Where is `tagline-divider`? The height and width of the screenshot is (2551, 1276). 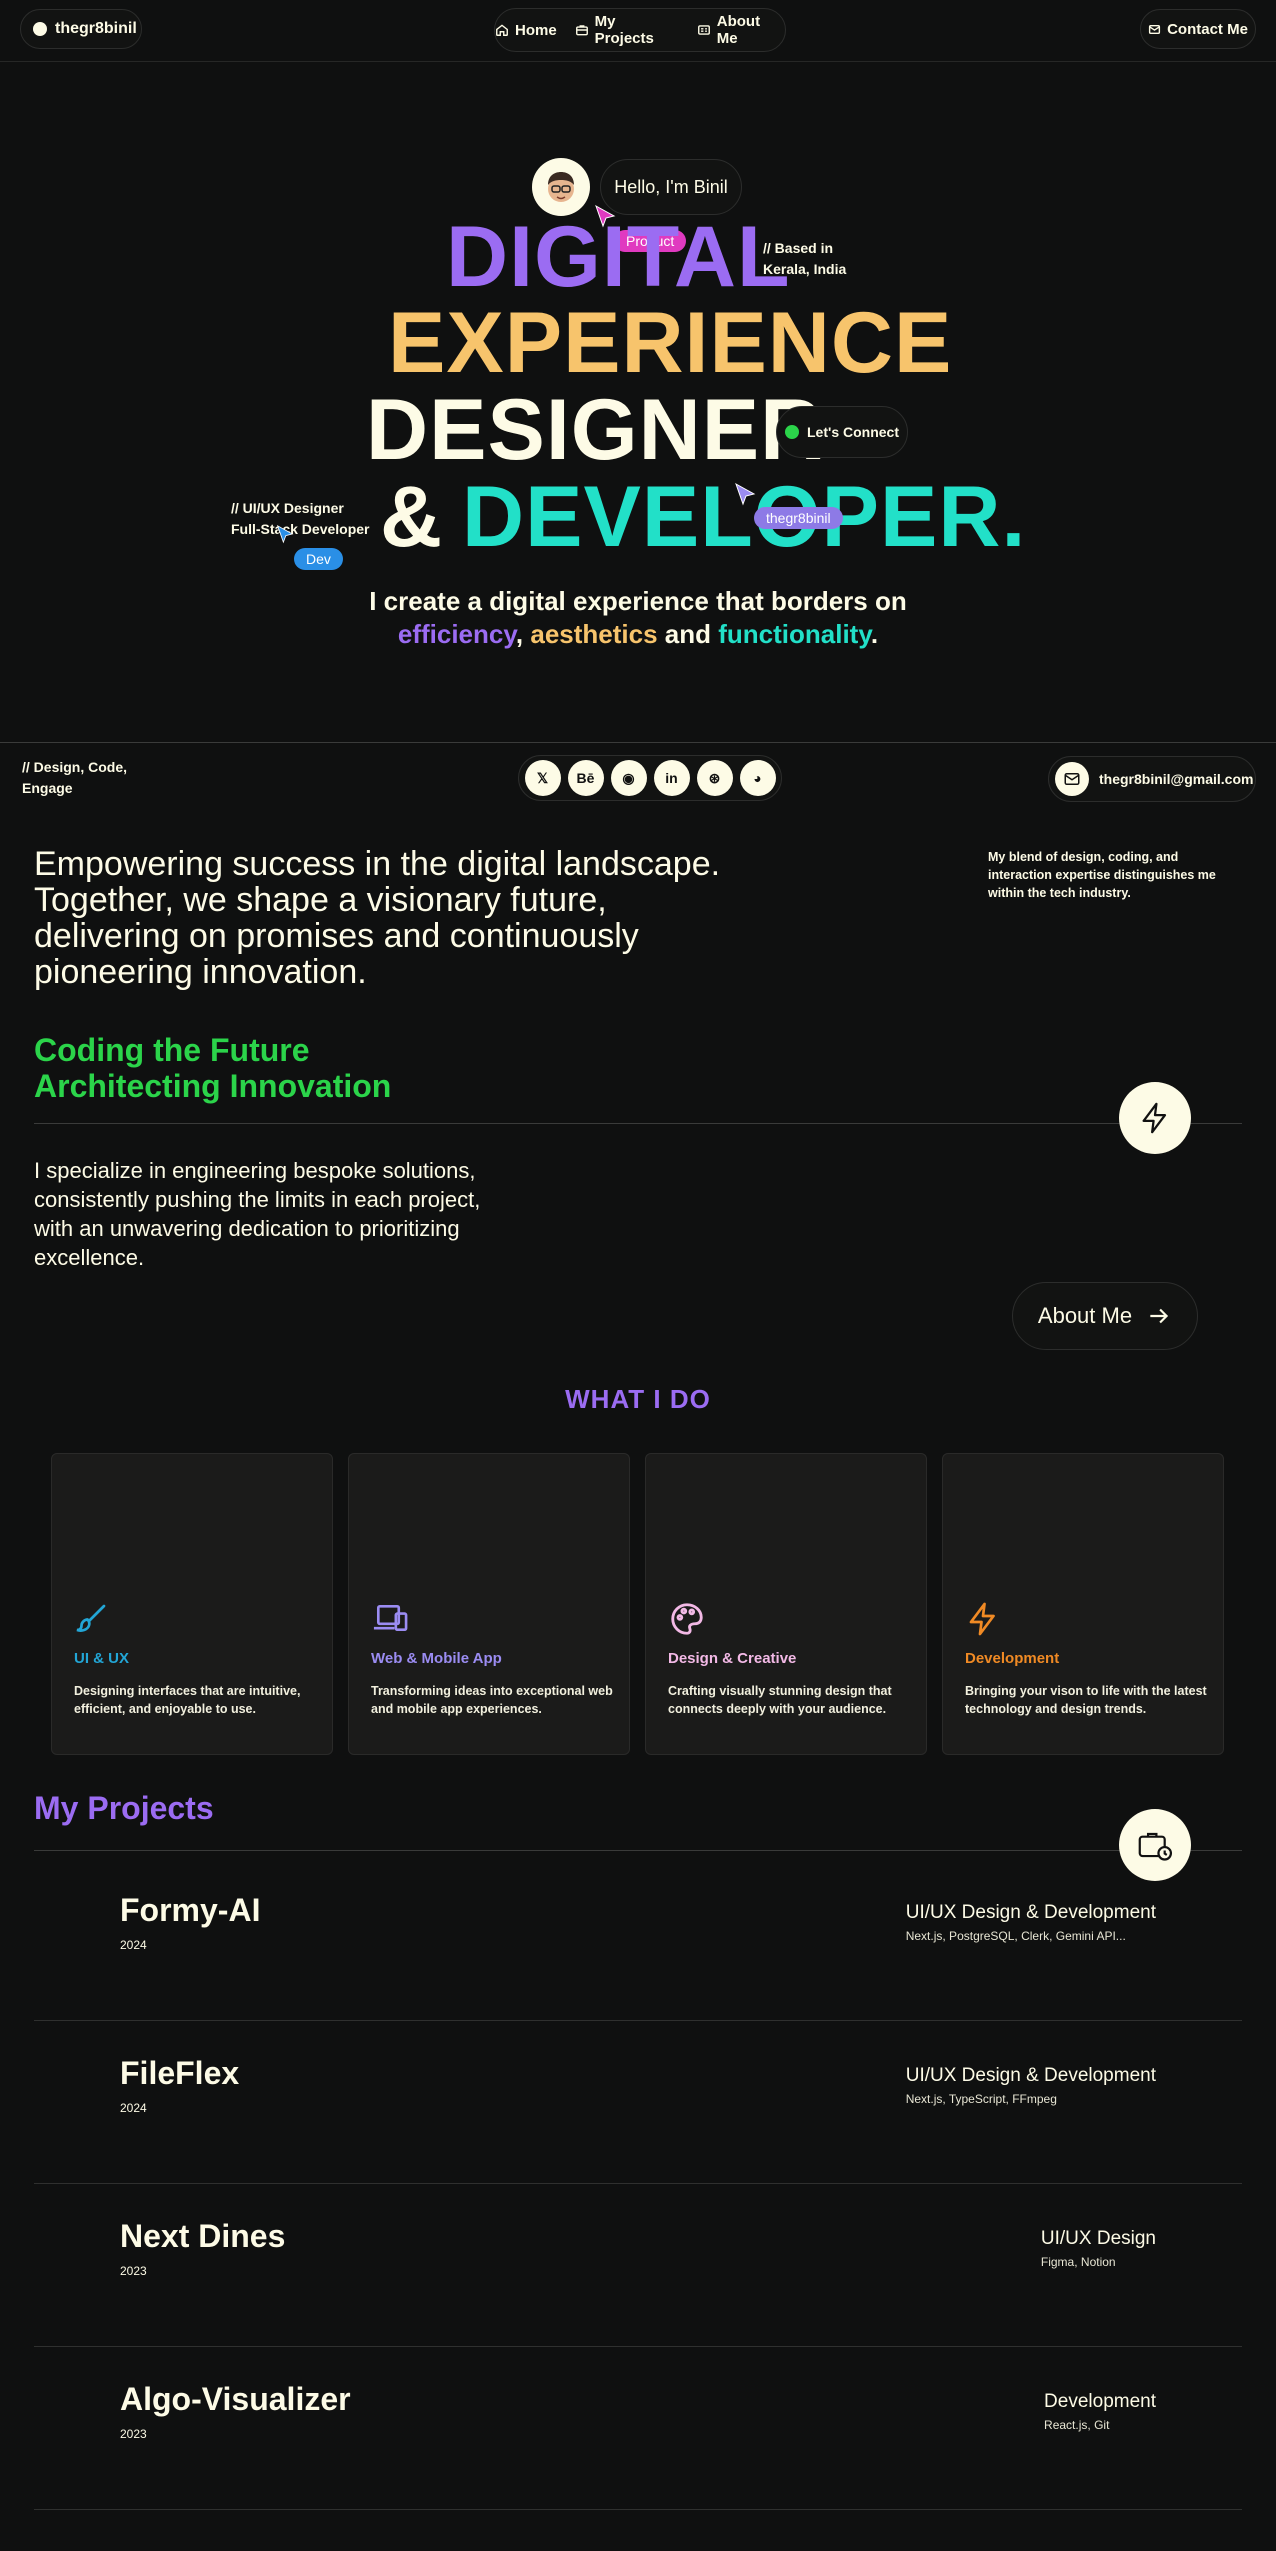
tagline-divider is located at coordinates (638, 1123).